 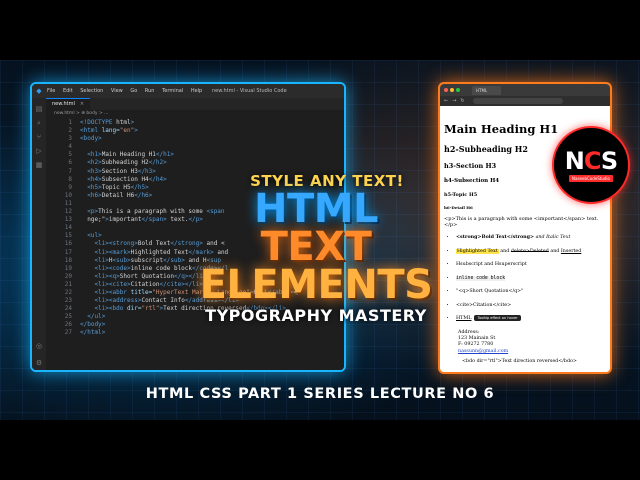 I want to click on line-number: 26, so click(x=68, y=325).